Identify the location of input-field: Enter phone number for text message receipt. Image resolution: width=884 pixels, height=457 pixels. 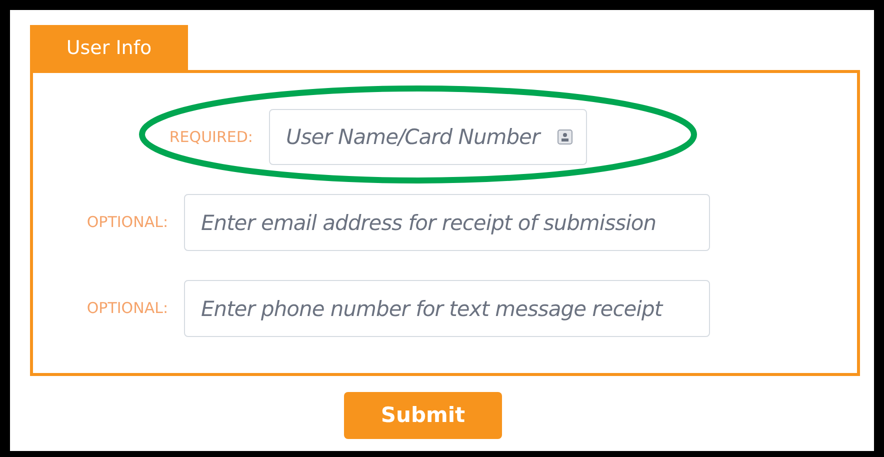
(447, 308).